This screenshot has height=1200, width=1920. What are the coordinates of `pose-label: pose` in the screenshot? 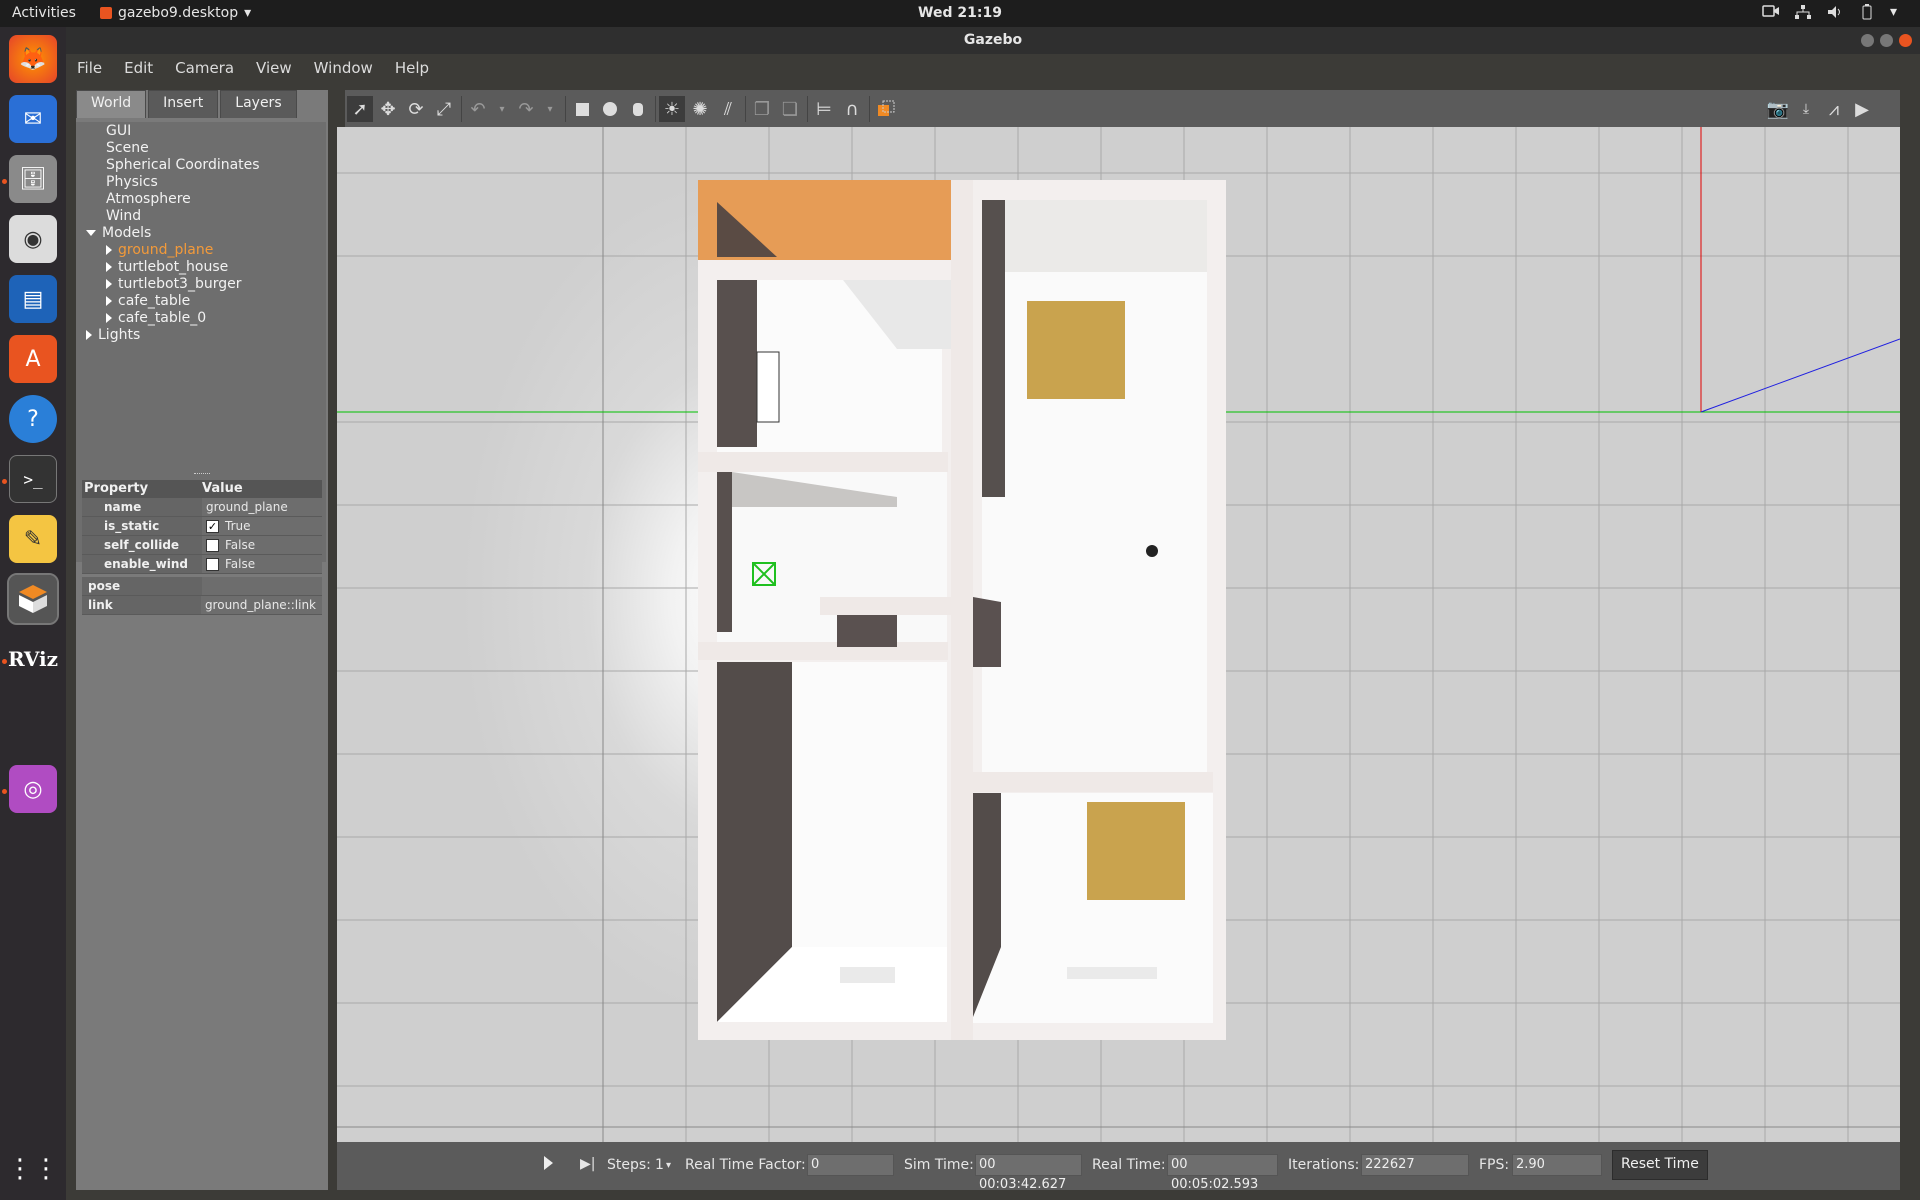 It's located at (104, 586).